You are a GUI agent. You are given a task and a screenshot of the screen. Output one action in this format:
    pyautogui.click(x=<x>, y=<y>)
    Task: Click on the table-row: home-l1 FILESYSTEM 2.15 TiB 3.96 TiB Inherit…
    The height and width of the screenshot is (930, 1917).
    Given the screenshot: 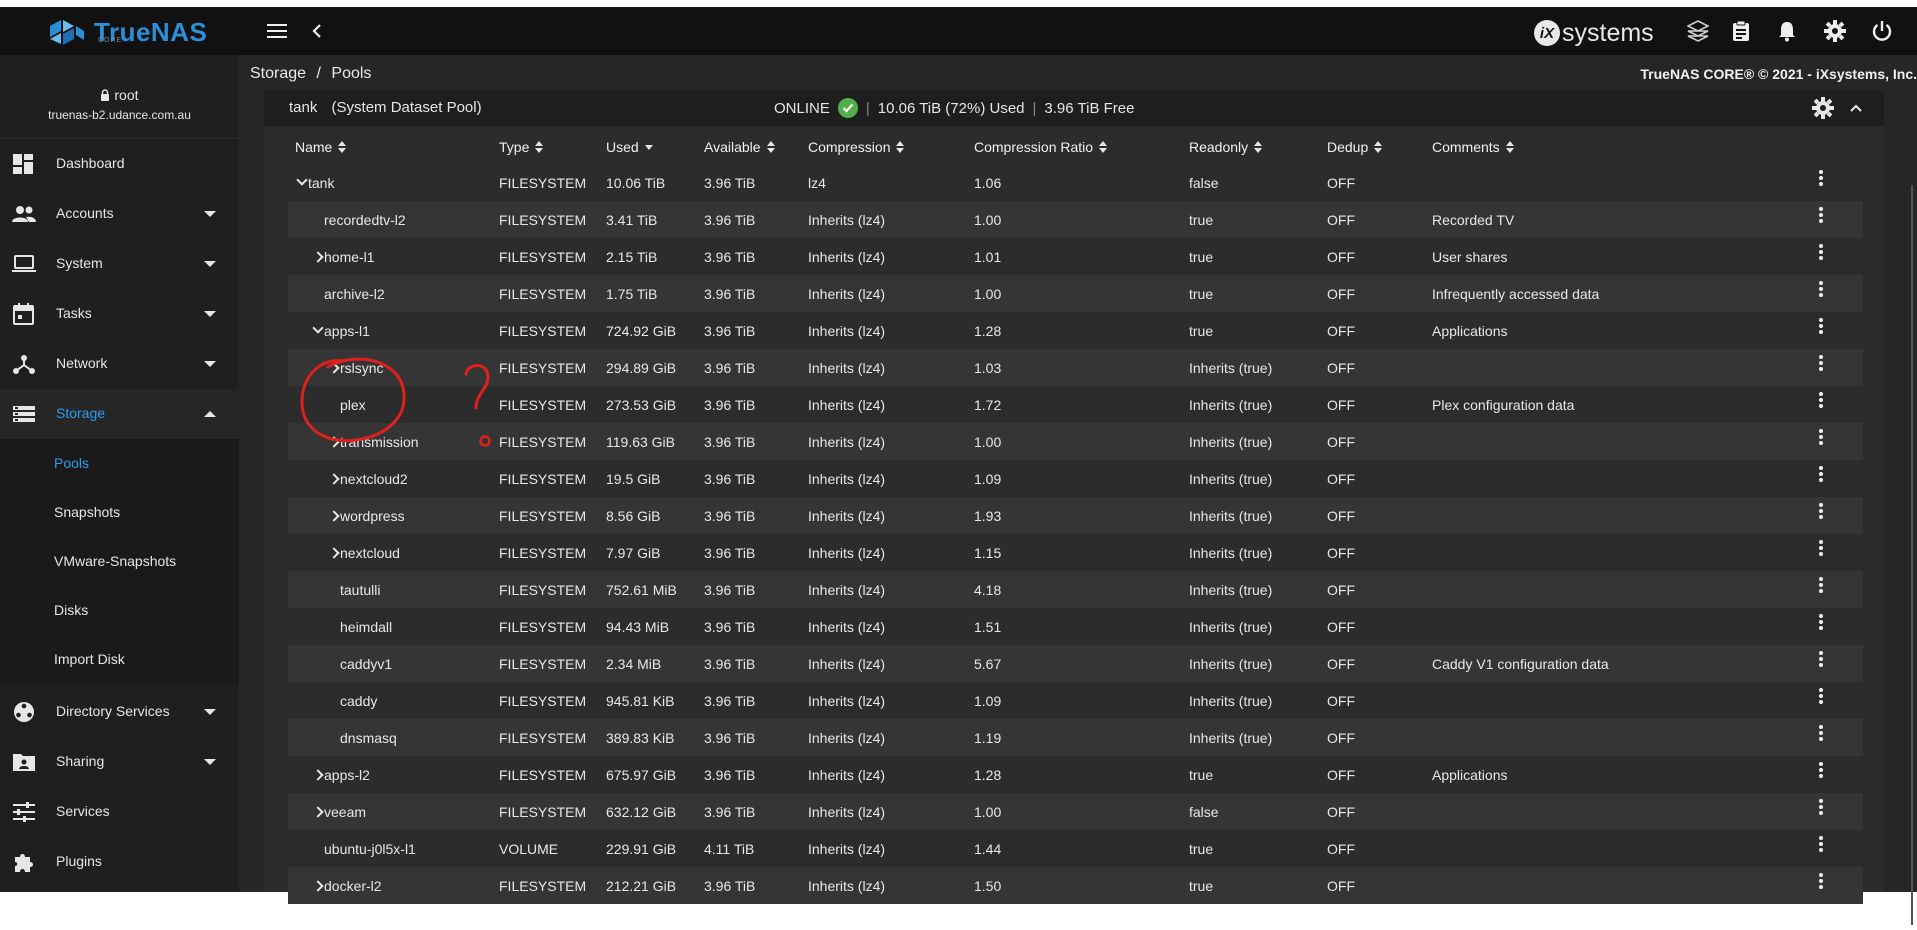 What is the action you would take?
    pyautogui.click(x=1075, y=256)
    